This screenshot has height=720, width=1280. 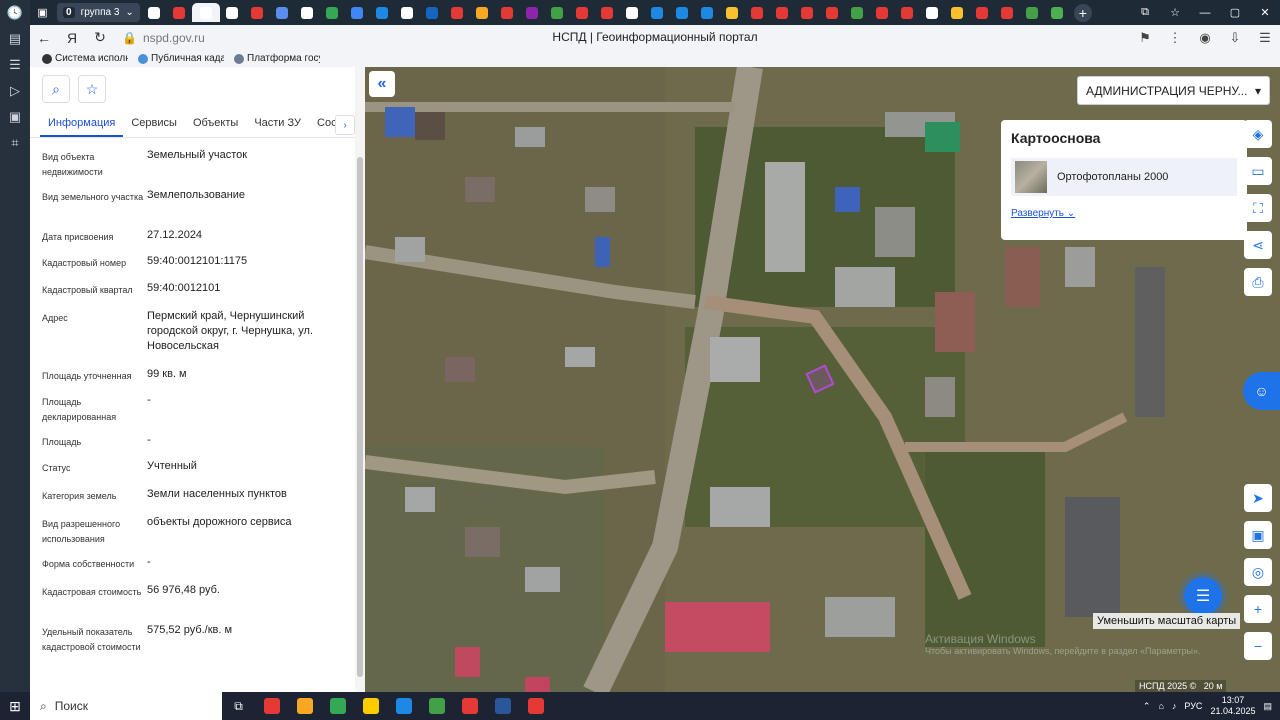 I want to click on notifications-icon: ▤, so click(x=1267, y=706).